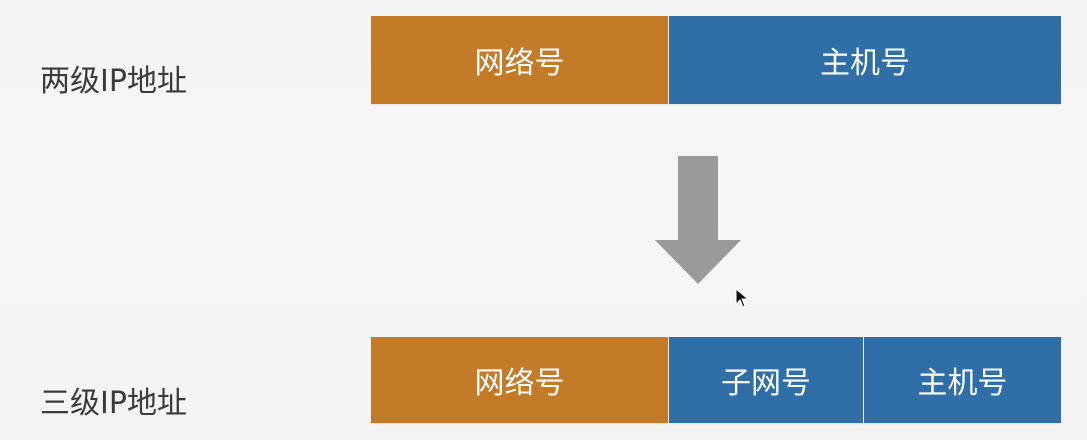 Image resolution: width=1087 pixels, height=440 pixels. I want to click on three-level-subnet-segment: 子网号, so click(766, 380).